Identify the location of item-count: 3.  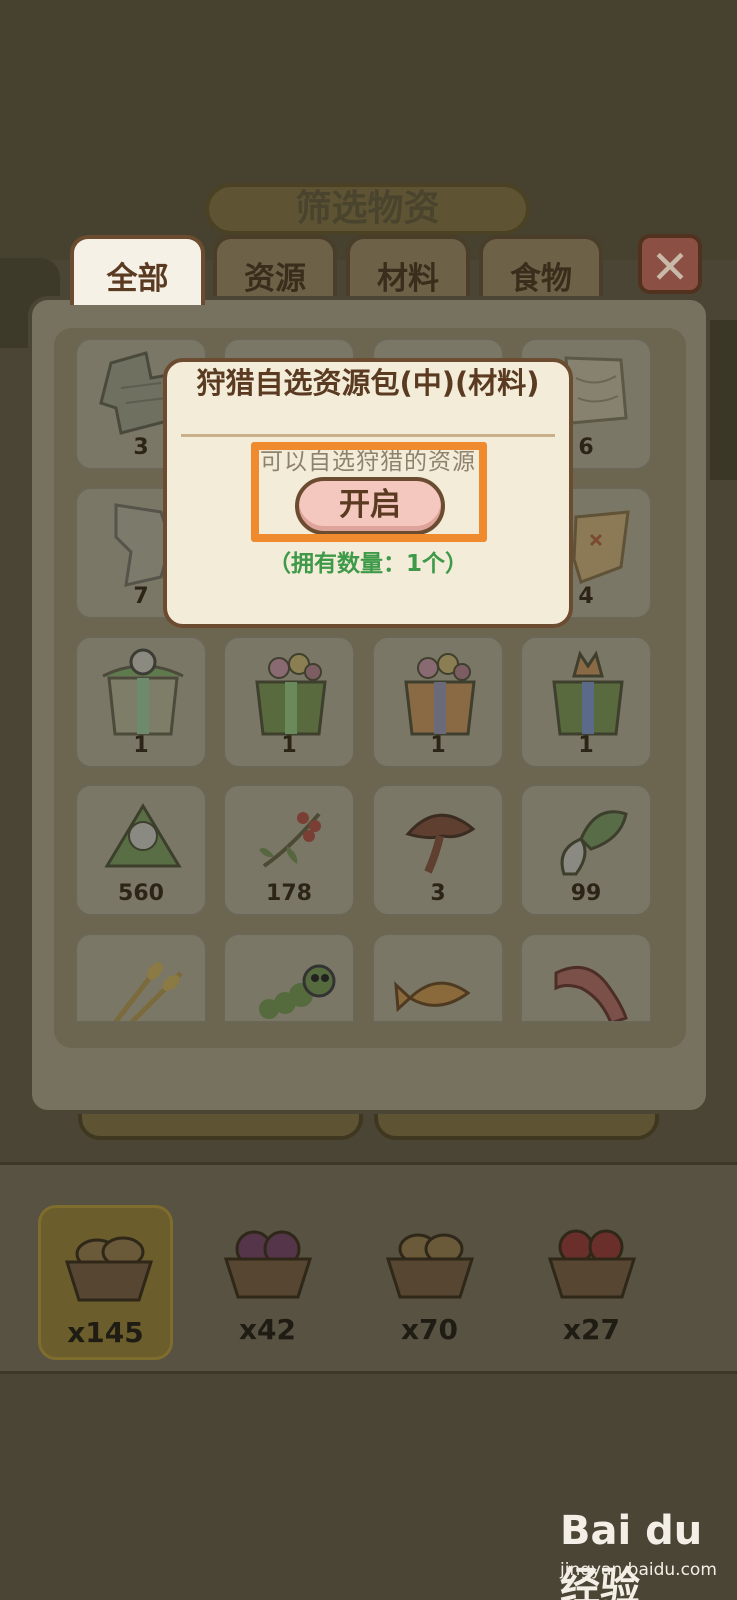
(438, 893).